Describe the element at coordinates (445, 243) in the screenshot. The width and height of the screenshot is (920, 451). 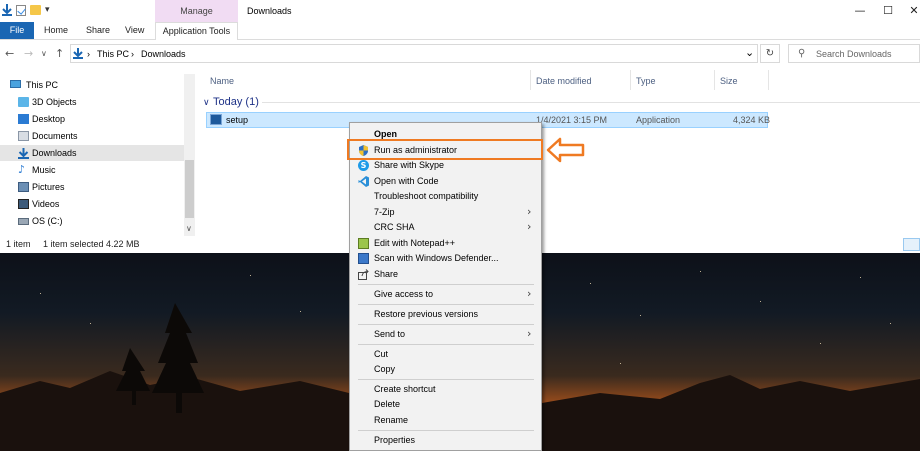
I see `menu-item-edit-notepadpp: Edit with Notepad++` at that location.